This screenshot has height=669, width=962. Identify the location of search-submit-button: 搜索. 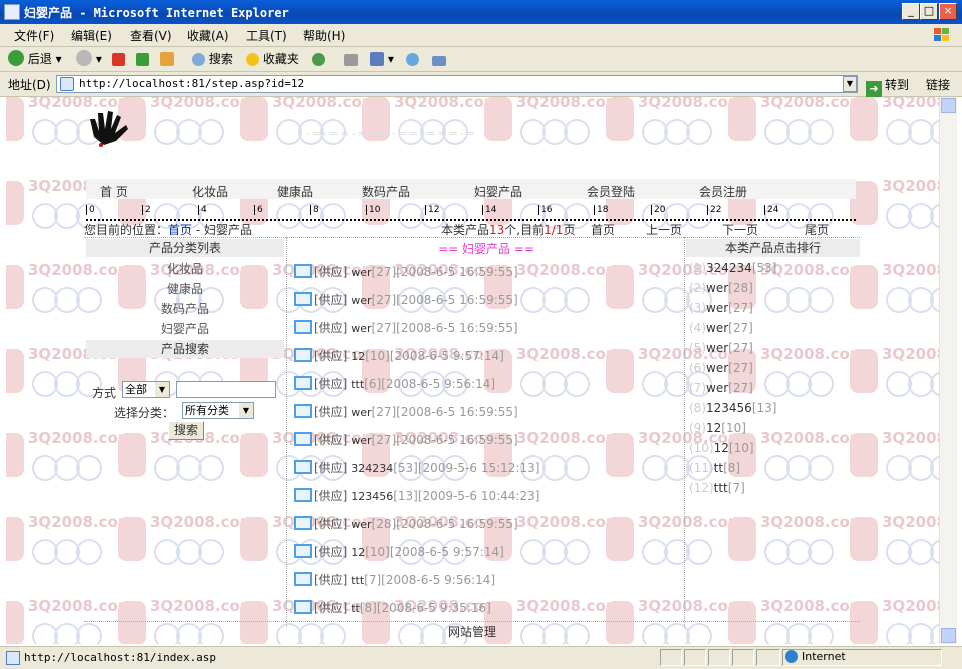
(186, 430).